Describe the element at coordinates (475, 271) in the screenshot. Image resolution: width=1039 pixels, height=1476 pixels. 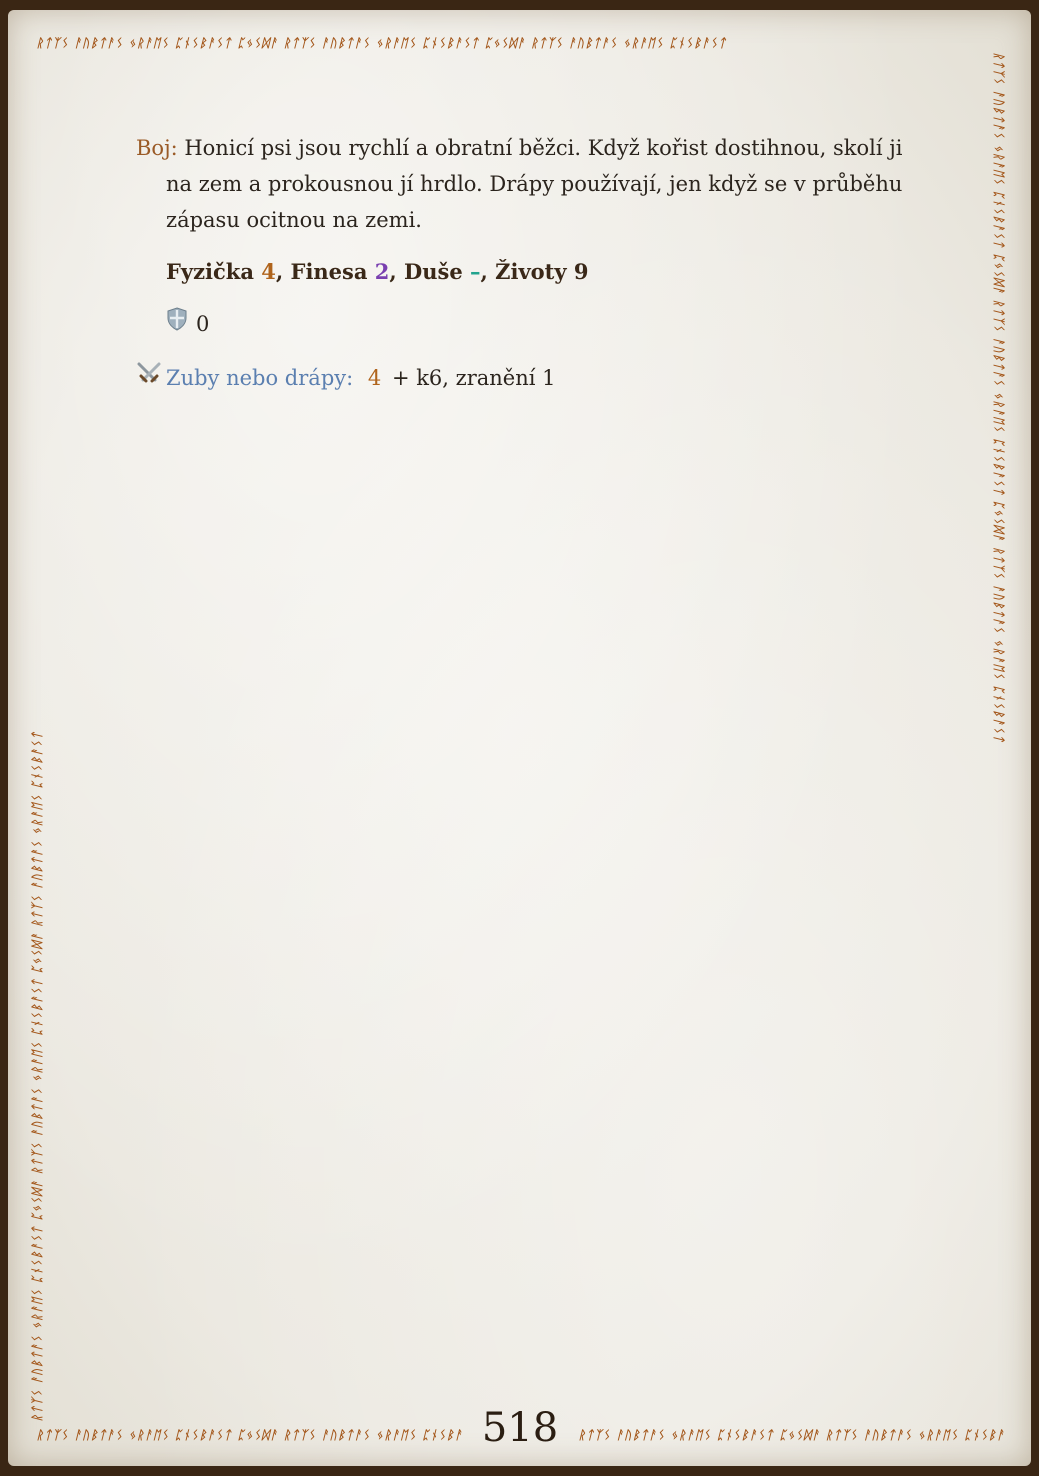
I see `soul-value: –` at that location.